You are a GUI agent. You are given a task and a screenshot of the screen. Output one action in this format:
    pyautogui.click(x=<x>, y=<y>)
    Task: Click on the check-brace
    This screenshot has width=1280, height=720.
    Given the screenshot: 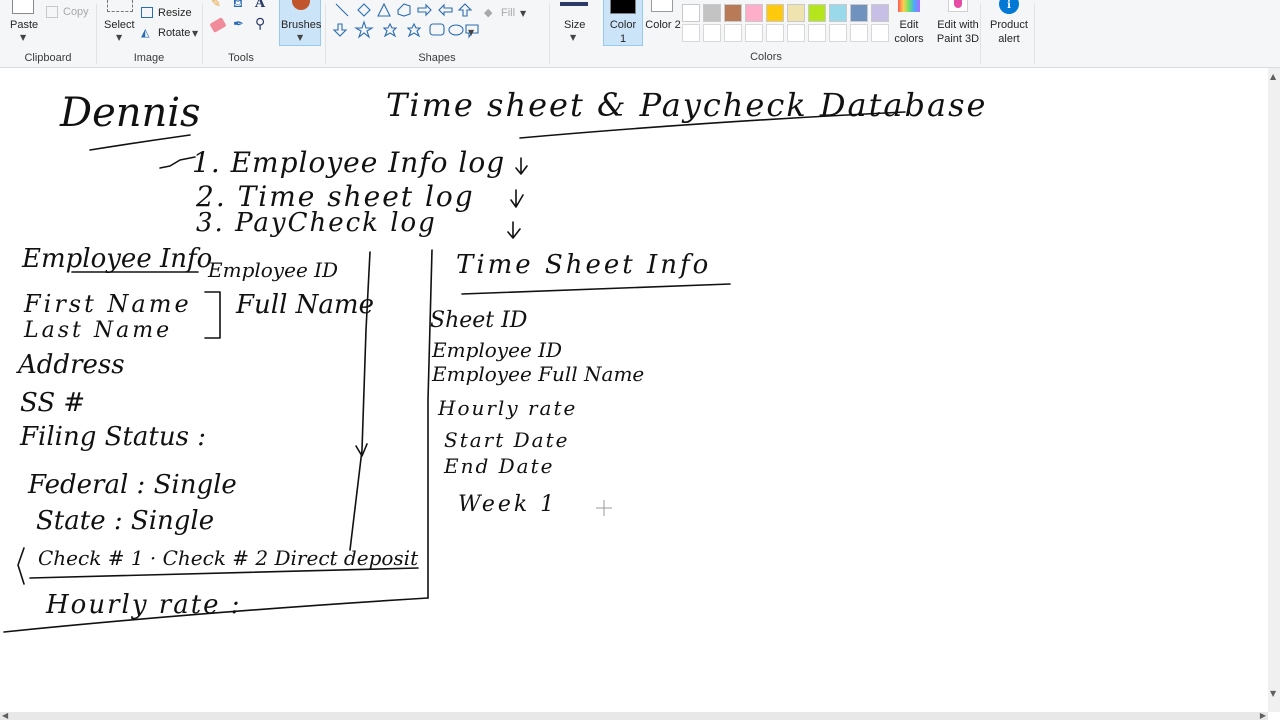 What is the action you would take?
    pyautogui.click(x=21, y=566)
    